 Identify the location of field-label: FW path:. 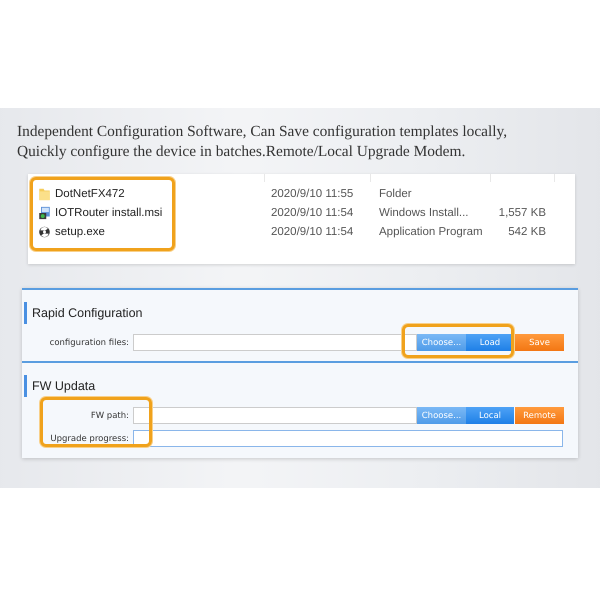
(110, 415).